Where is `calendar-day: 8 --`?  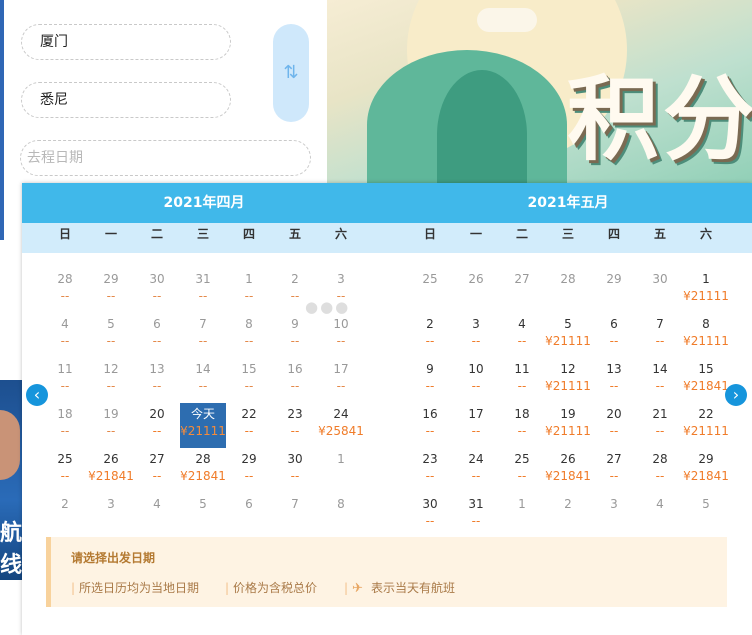 calendar-day: 8 -- is located at coordinates (249, 335).